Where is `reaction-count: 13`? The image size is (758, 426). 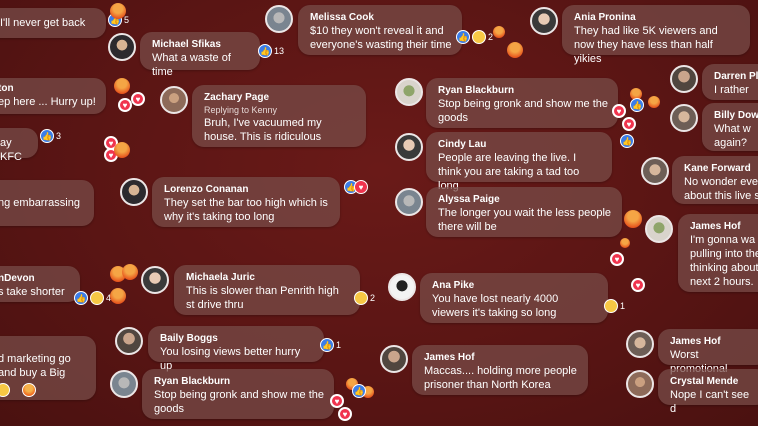 reaction-count: 13 is located at coordinates (279, 51).